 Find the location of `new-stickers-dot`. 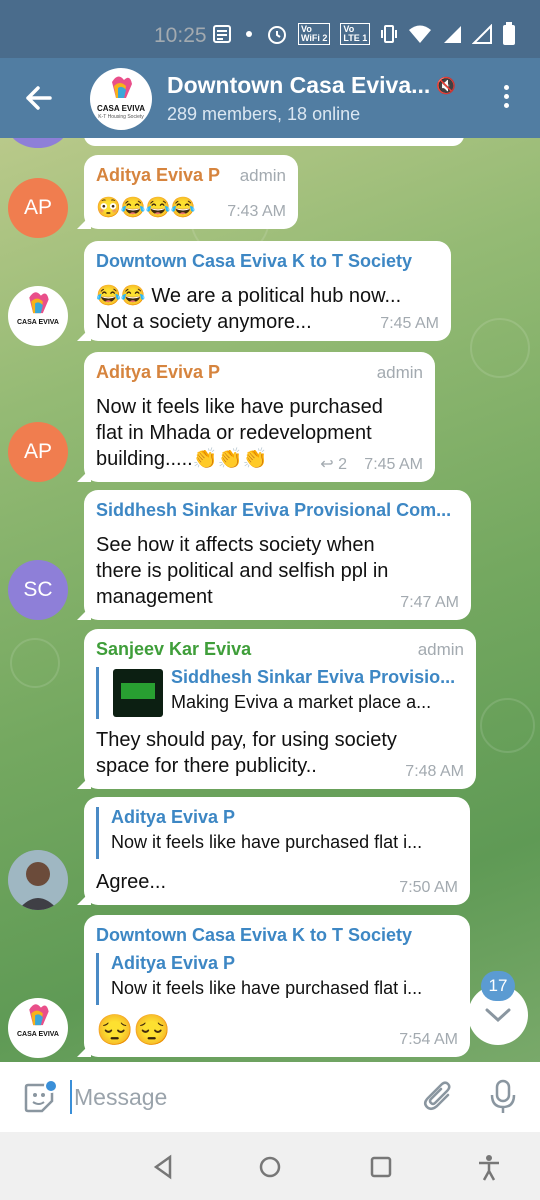

new-stickers-dot is located at coordinates (51, 1086).